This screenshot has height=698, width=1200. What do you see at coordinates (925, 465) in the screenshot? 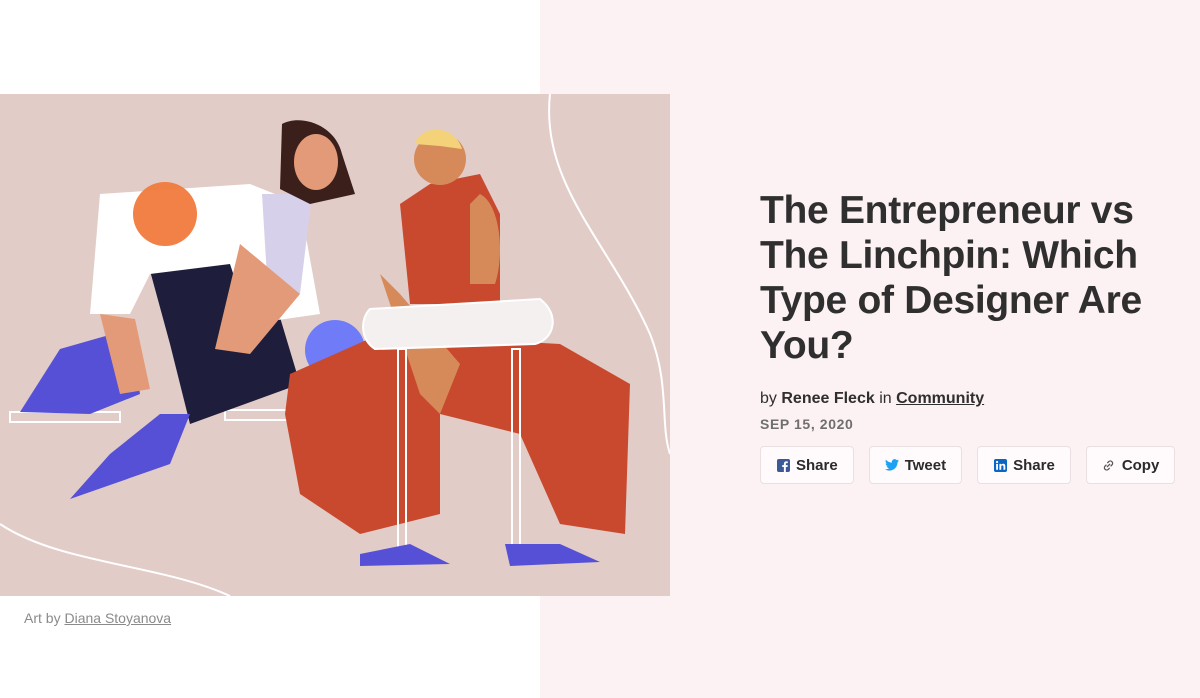
I see `twitter-tweet-label: Tweet` at bounding box center [925, 465].